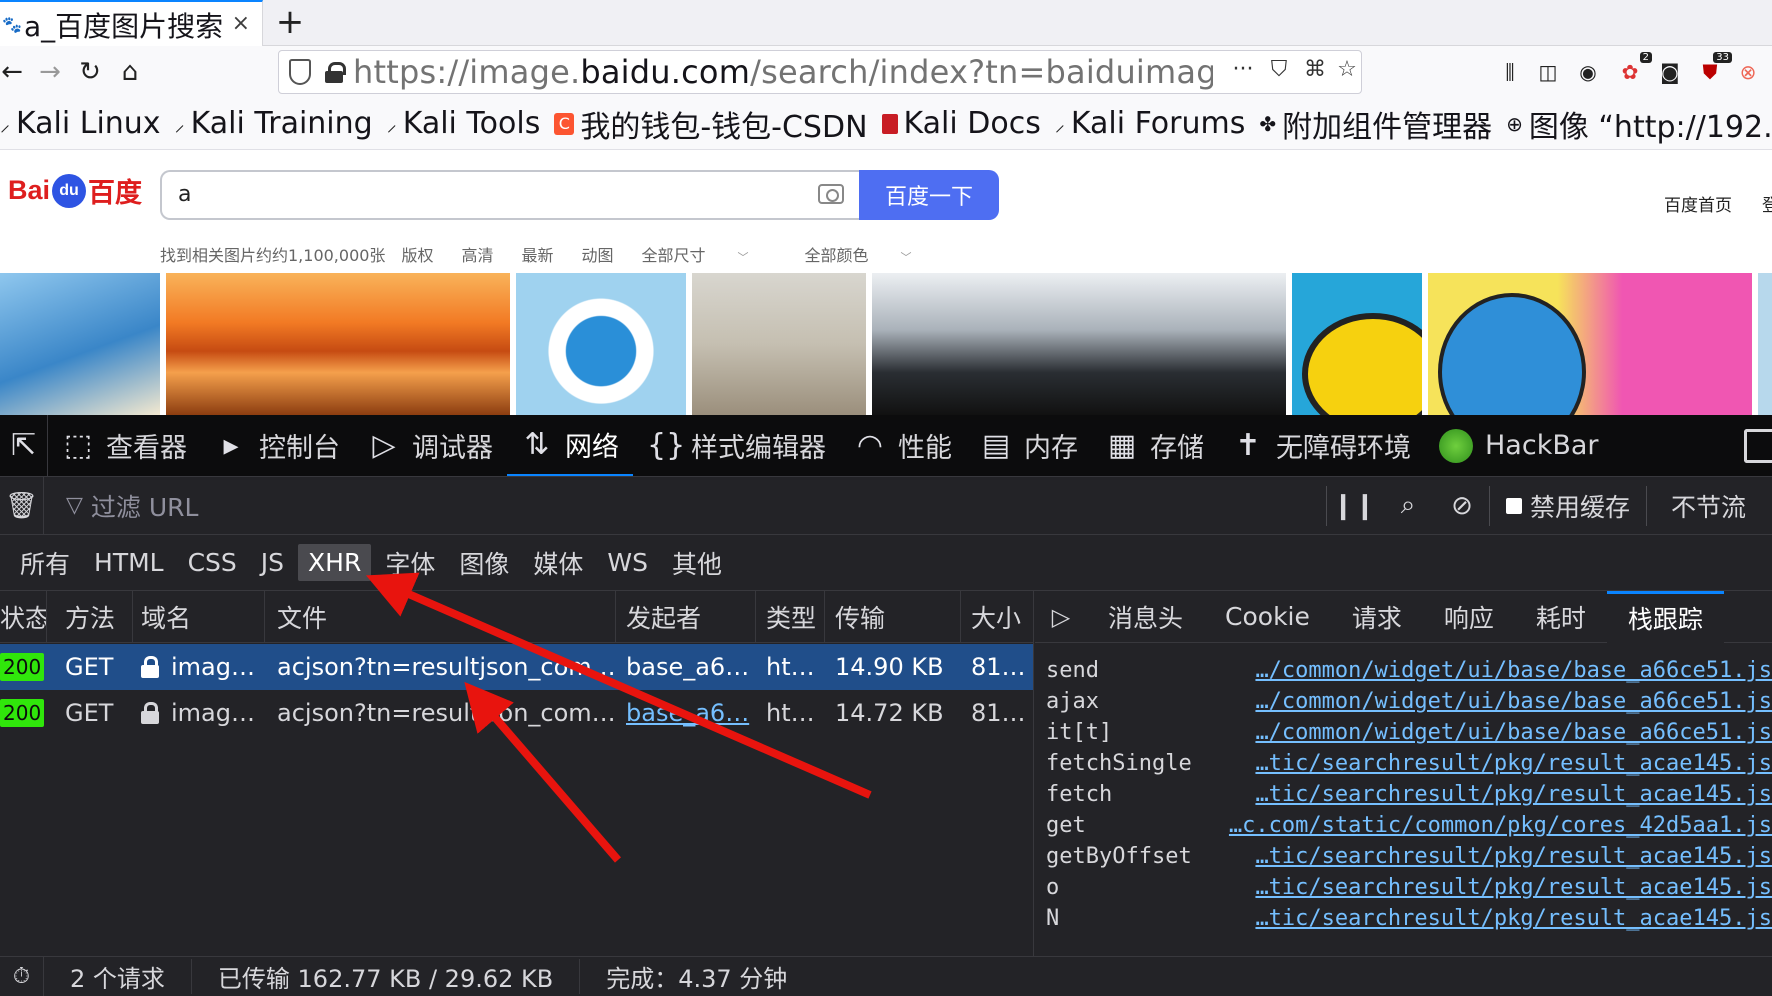  I want to click on tab-stack-trace: 栈跟踪, so click(1665, 617).